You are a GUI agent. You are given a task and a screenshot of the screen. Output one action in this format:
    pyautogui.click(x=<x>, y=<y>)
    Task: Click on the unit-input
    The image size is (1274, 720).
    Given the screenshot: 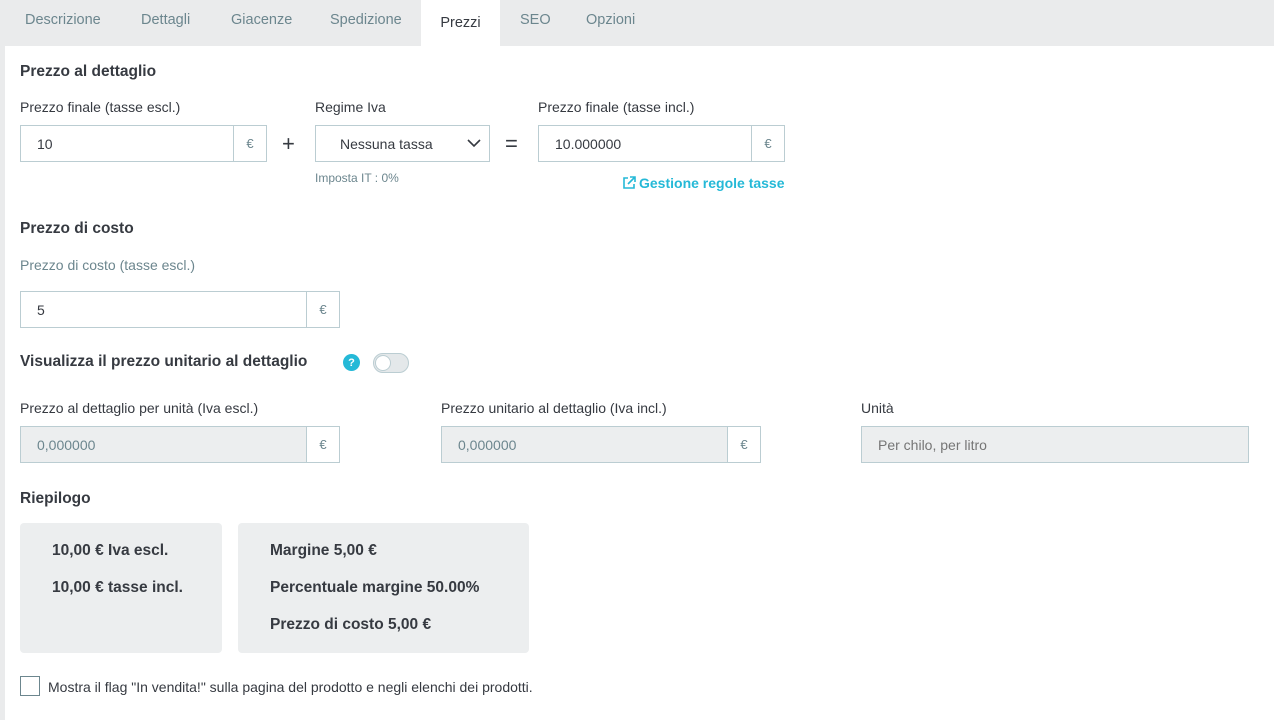 What is the action you would take?
    pyautogui.click(x=1055, y=444)
    